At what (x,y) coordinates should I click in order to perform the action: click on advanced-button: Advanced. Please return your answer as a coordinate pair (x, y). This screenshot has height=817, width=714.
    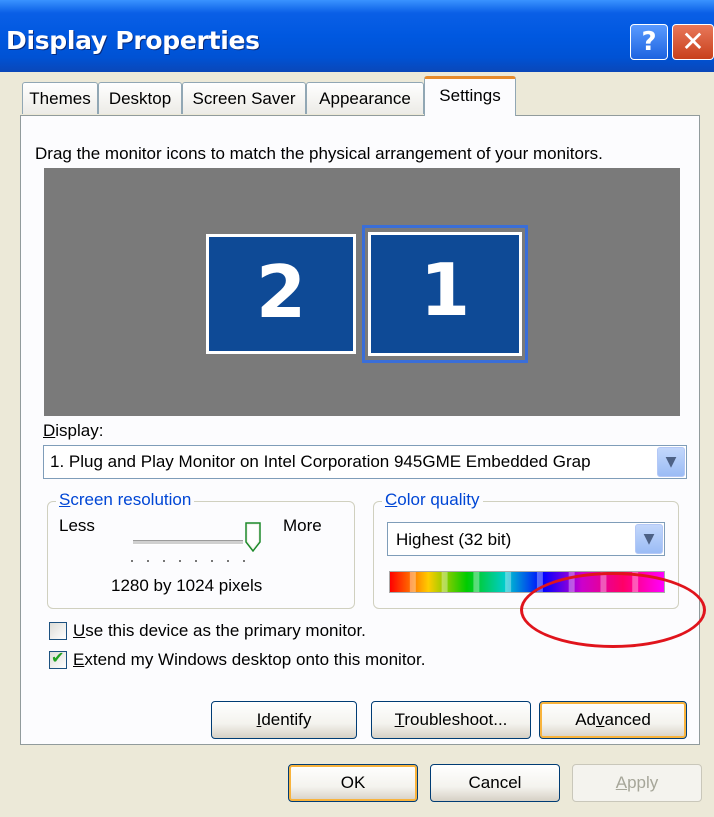
    Looking at the image, I should click on (613, 720).